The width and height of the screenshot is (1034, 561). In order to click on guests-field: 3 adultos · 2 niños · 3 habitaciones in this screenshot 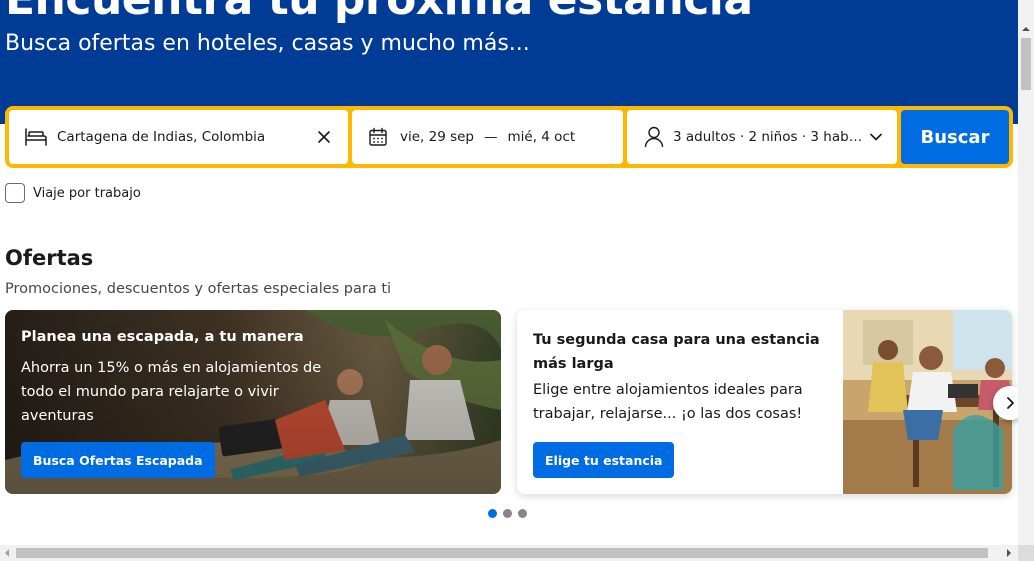, I will do `click(762, 137)`.